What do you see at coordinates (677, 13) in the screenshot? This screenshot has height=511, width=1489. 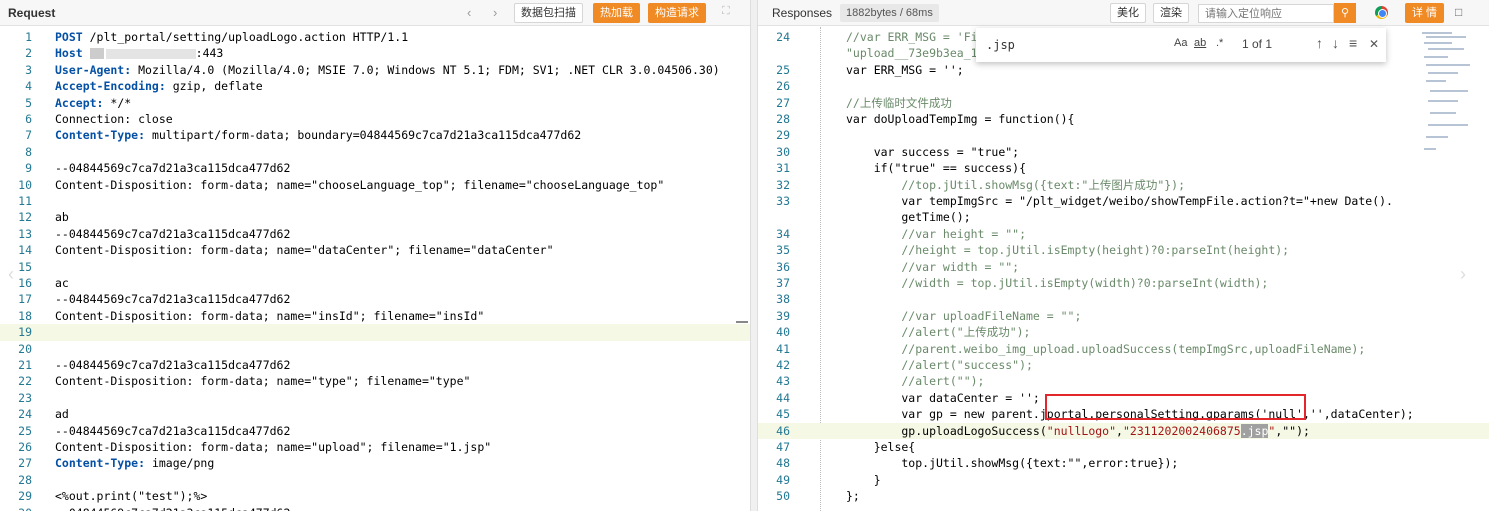 I see `construct-request-button: 构造请求` at bounding box center [677, 13].